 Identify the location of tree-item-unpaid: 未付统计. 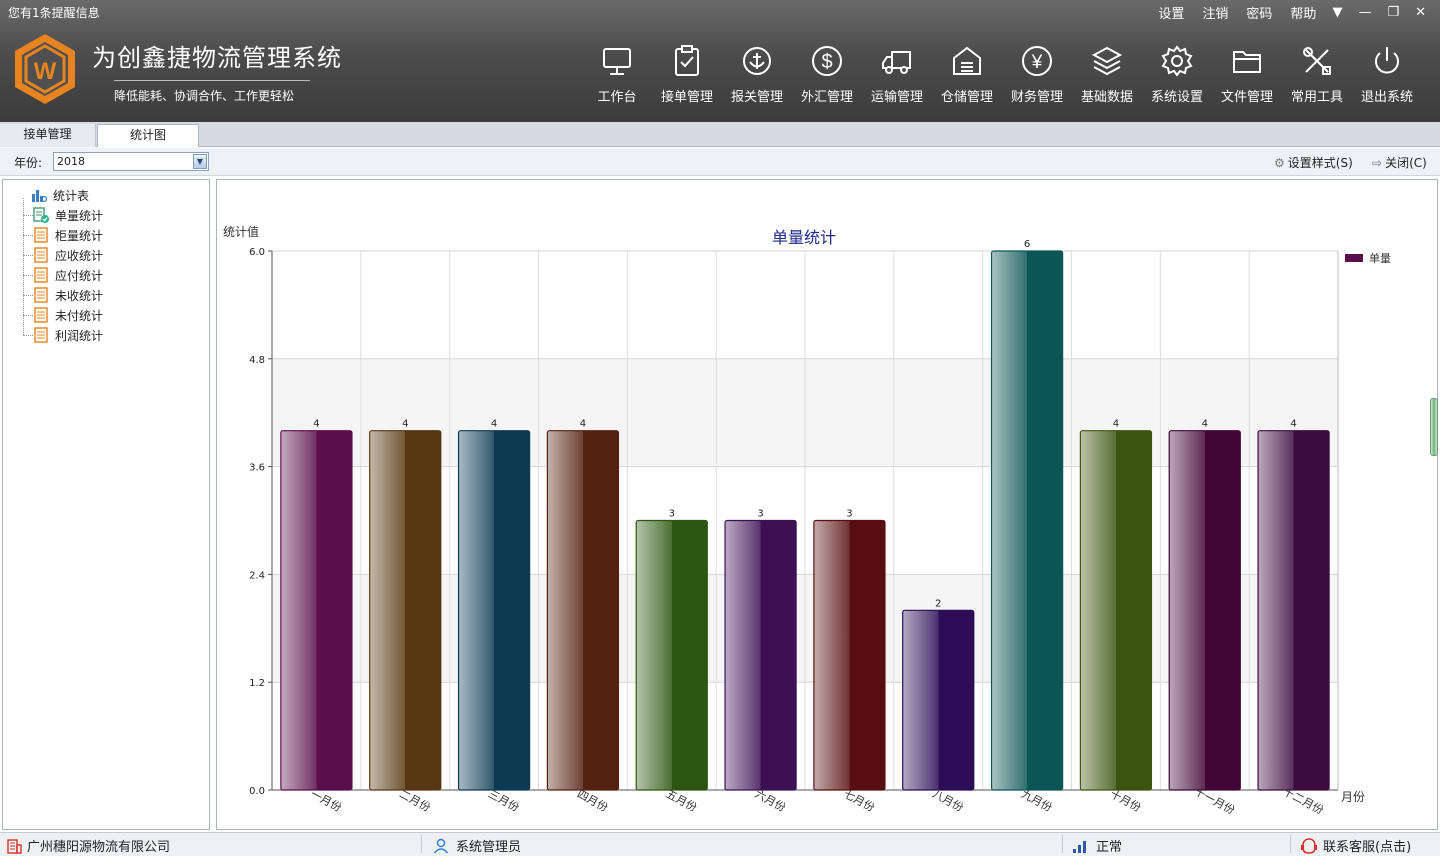
(68, 315).